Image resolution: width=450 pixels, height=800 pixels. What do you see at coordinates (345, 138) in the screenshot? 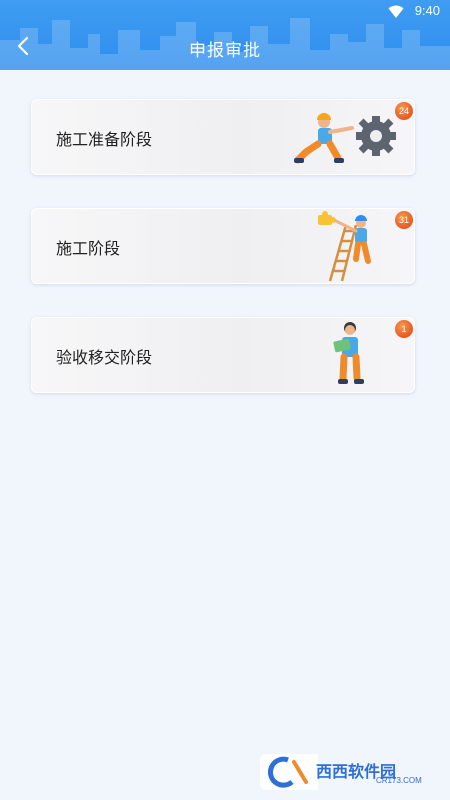
I see `worker-gear-illustration` at bounding box center [345, 138].